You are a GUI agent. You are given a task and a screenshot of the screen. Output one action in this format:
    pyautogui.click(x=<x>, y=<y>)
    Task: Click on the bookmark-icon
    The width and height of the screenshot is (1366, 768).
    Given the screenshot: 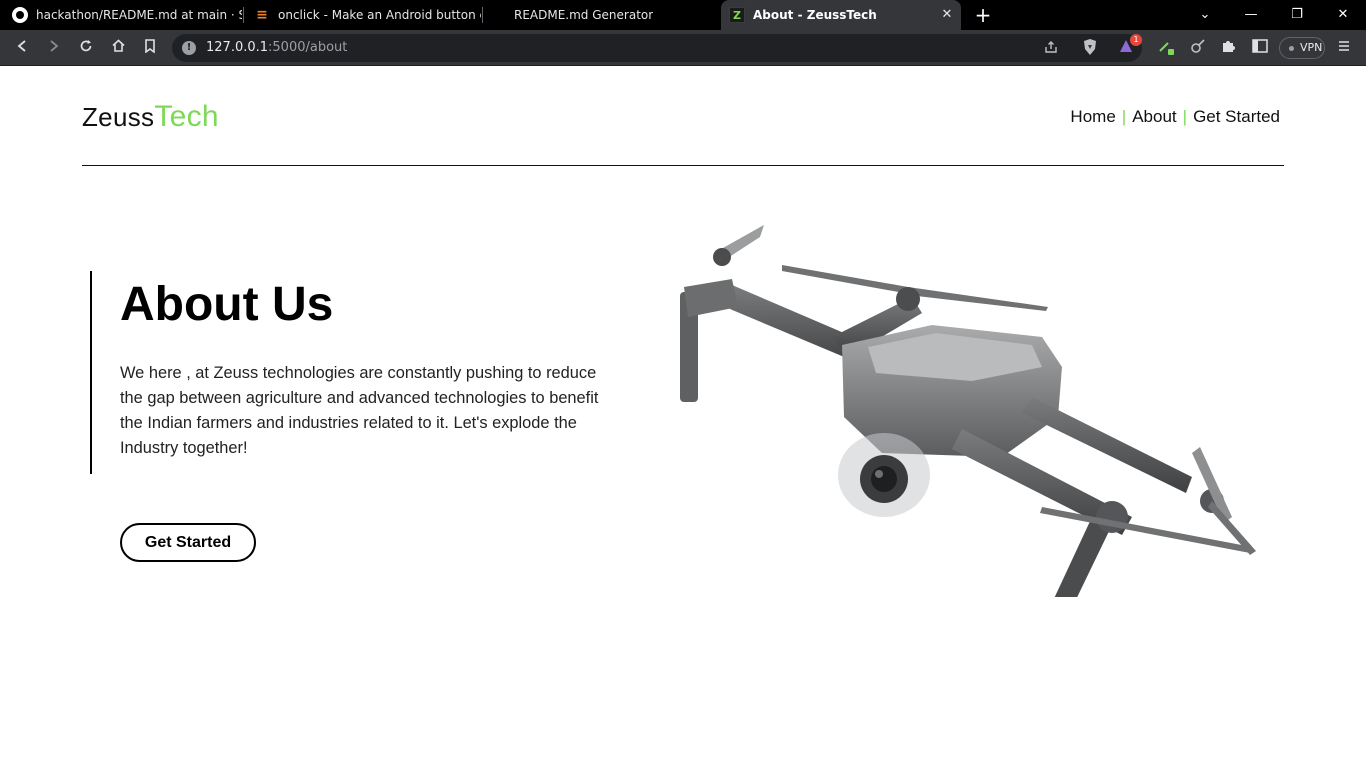 What is the action you would take?
    pyautogui.click(x=150, y=48)
    